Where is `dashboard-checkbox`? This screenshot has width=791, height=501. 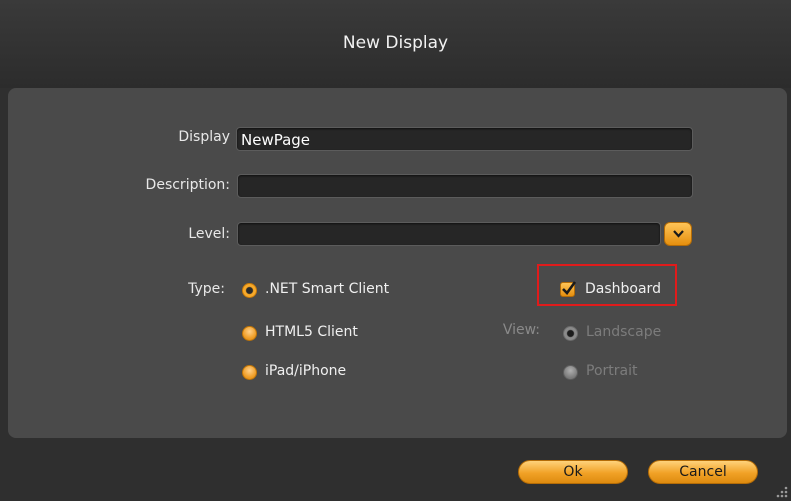
dashboard-checkbox is located at coordinates (568, 289).